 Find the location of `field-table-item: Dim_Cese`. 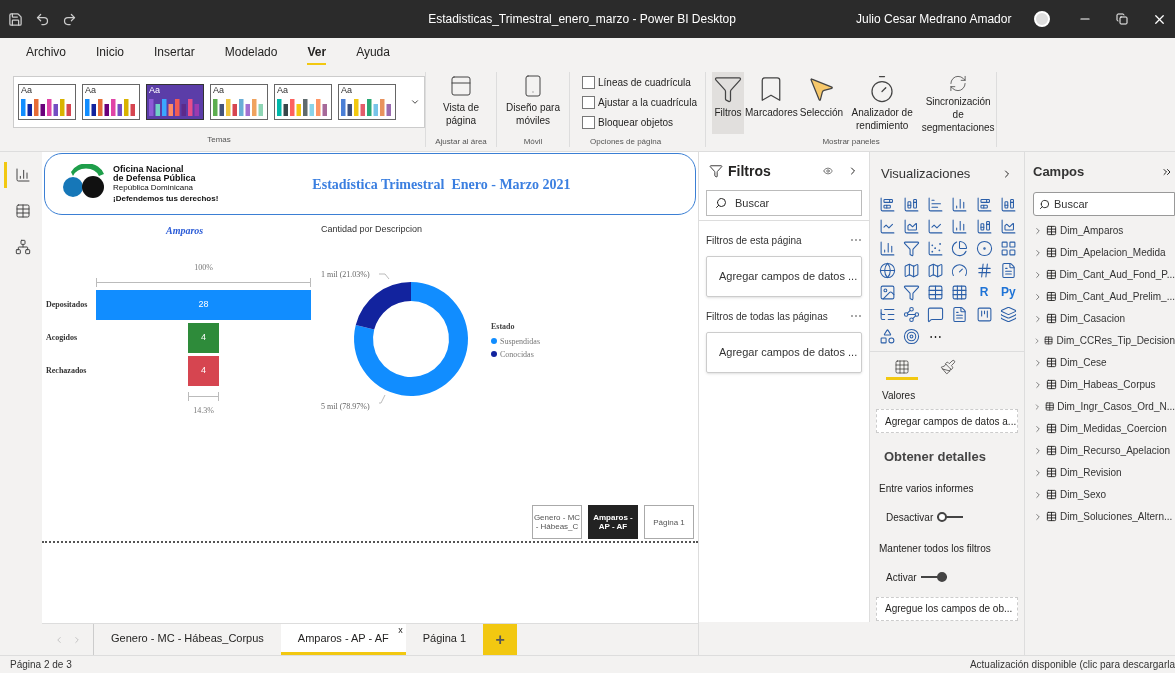

field-table-item: Dim_Cese is located at coordinates (1104, 362).